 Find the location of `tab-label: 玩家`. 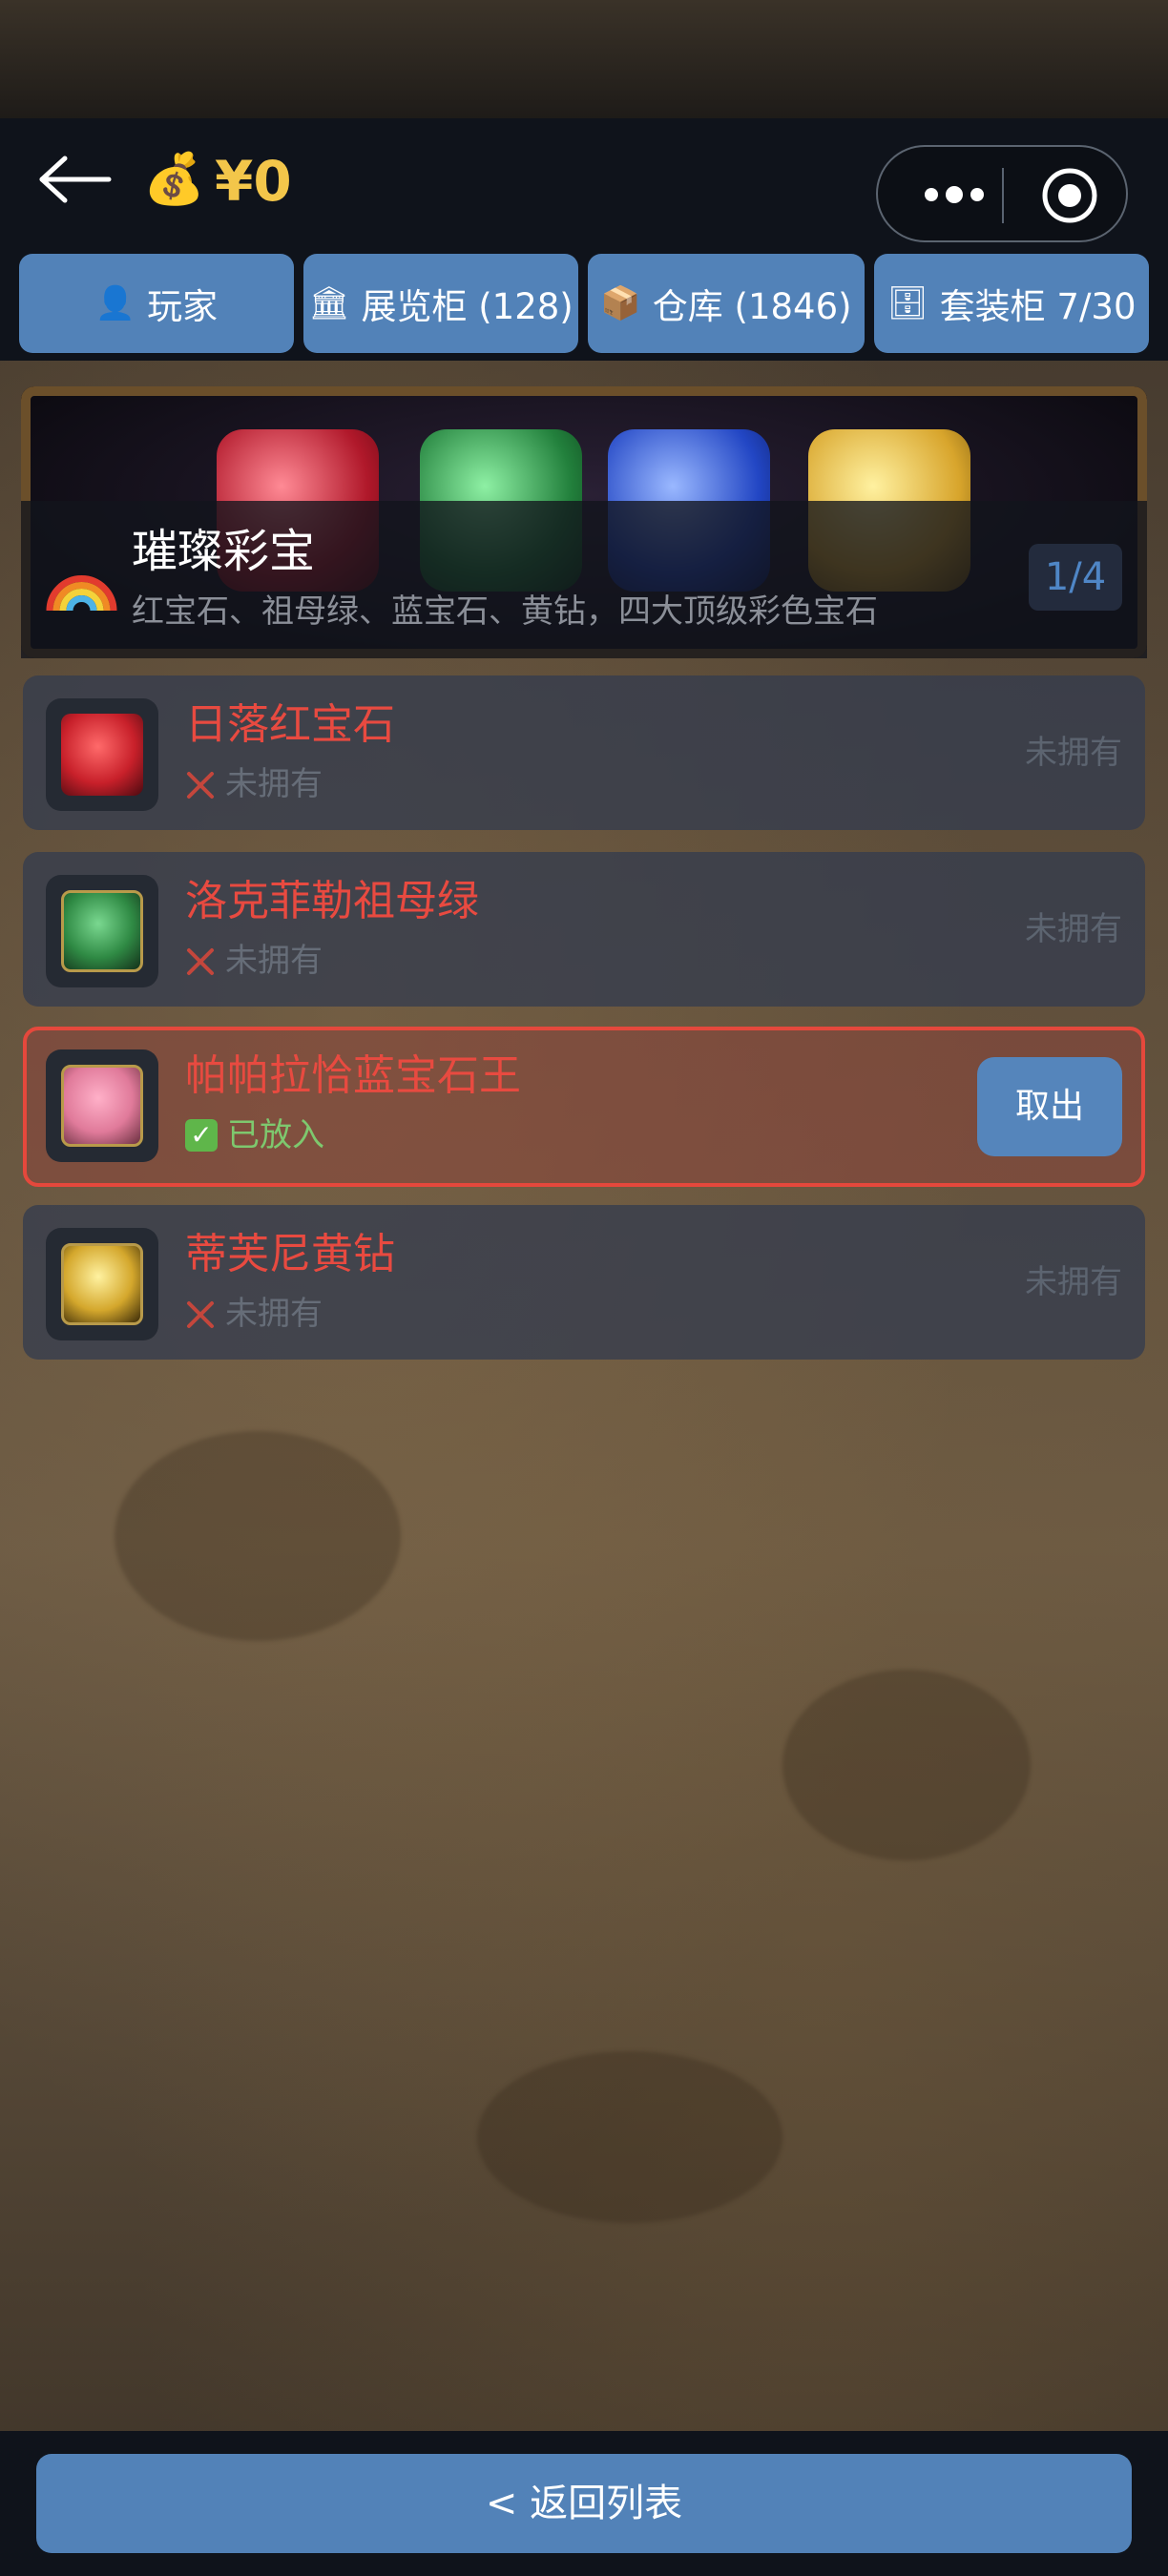

tab-label: 玩家 is located at coordinates (183, 306).